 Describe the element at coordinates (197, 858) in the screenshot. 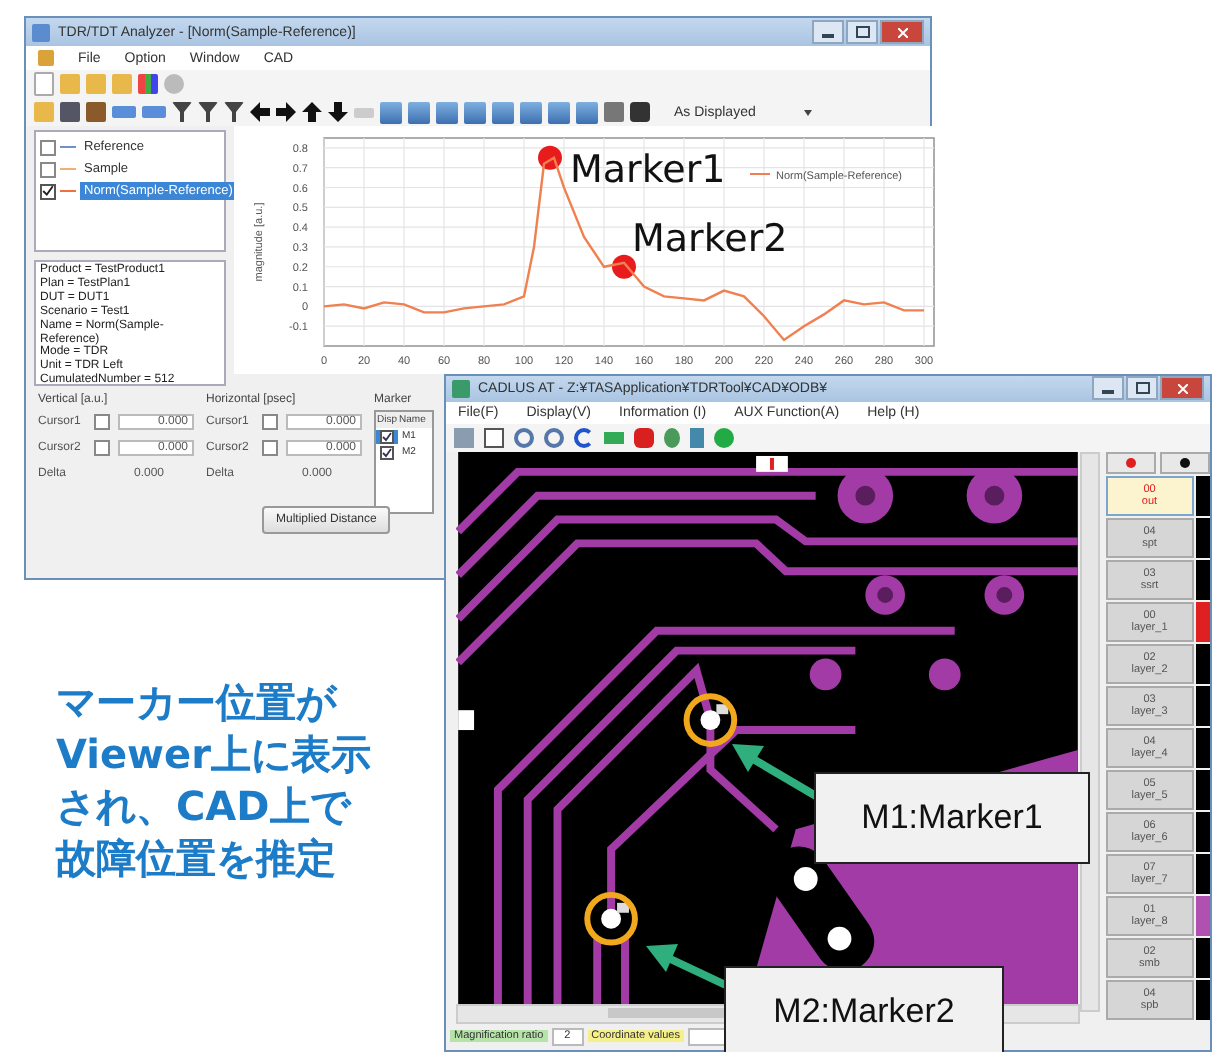

I see `caption-line: 故障位置を推定` at that location.